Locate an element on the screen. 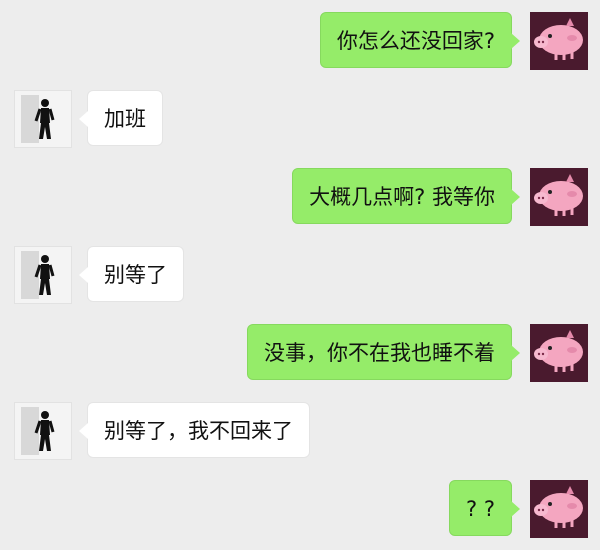 Image resolution: width=600 pixels, height=550 pixels. message-row-sent: 没事，你不在我也睡不着 is located at coordinates (300, 354).